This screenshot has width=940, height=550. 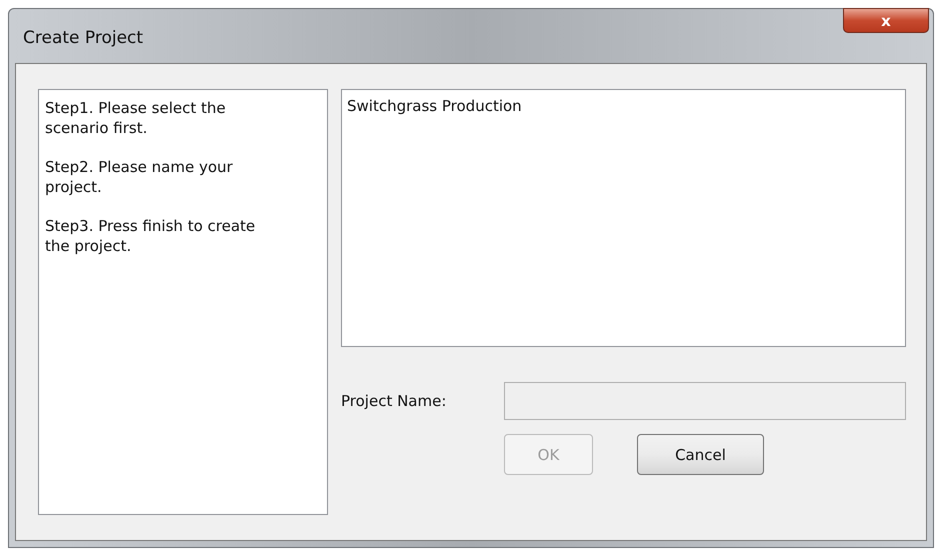 What do you see at coordinates (136, 118) in the screenshot?
I see `instruction-text: Step1. Please select the scenario first.` at bounding box center [136, 118].